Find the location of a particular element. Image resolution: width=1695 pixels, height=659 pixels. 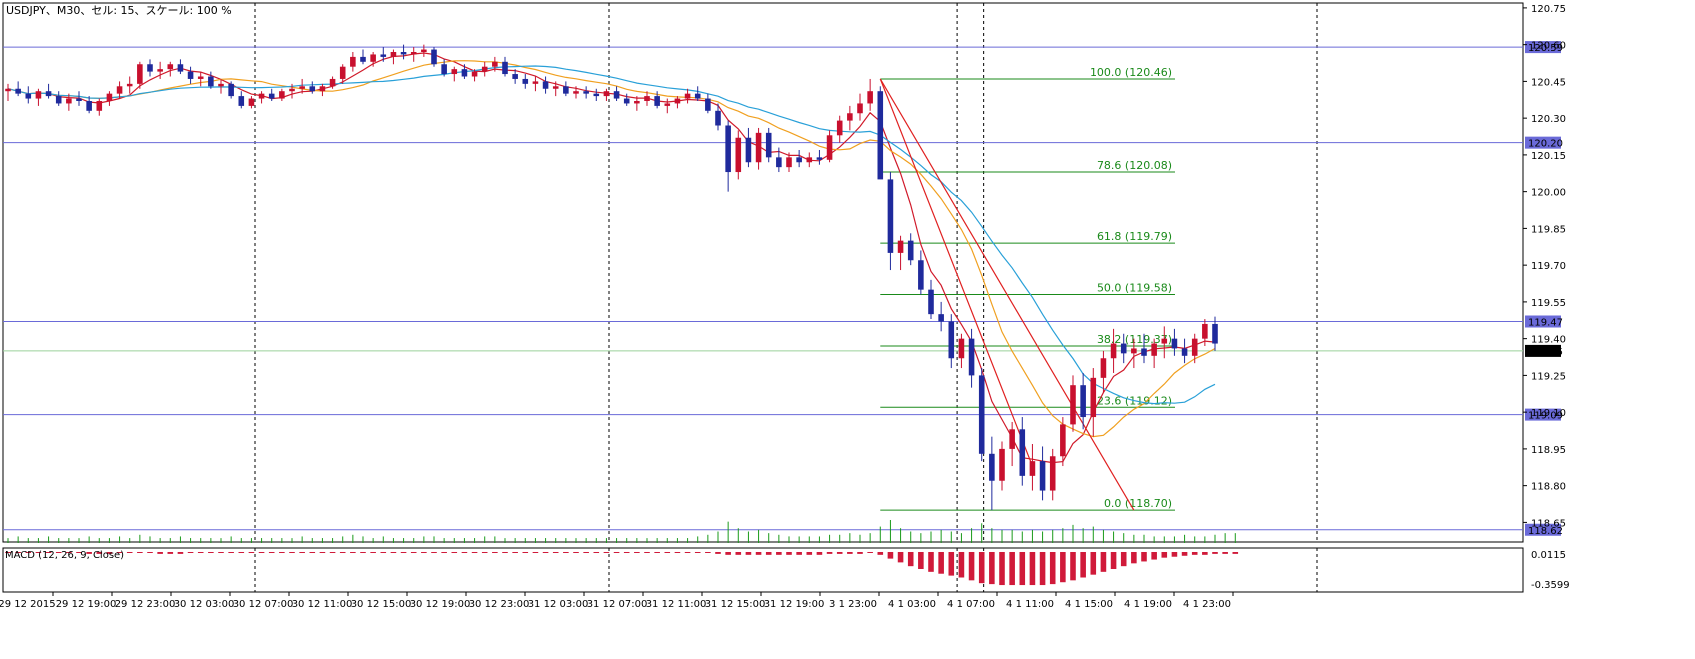

x-tick-label: 4 1 11:00 is located at coordinates (1030, 604).